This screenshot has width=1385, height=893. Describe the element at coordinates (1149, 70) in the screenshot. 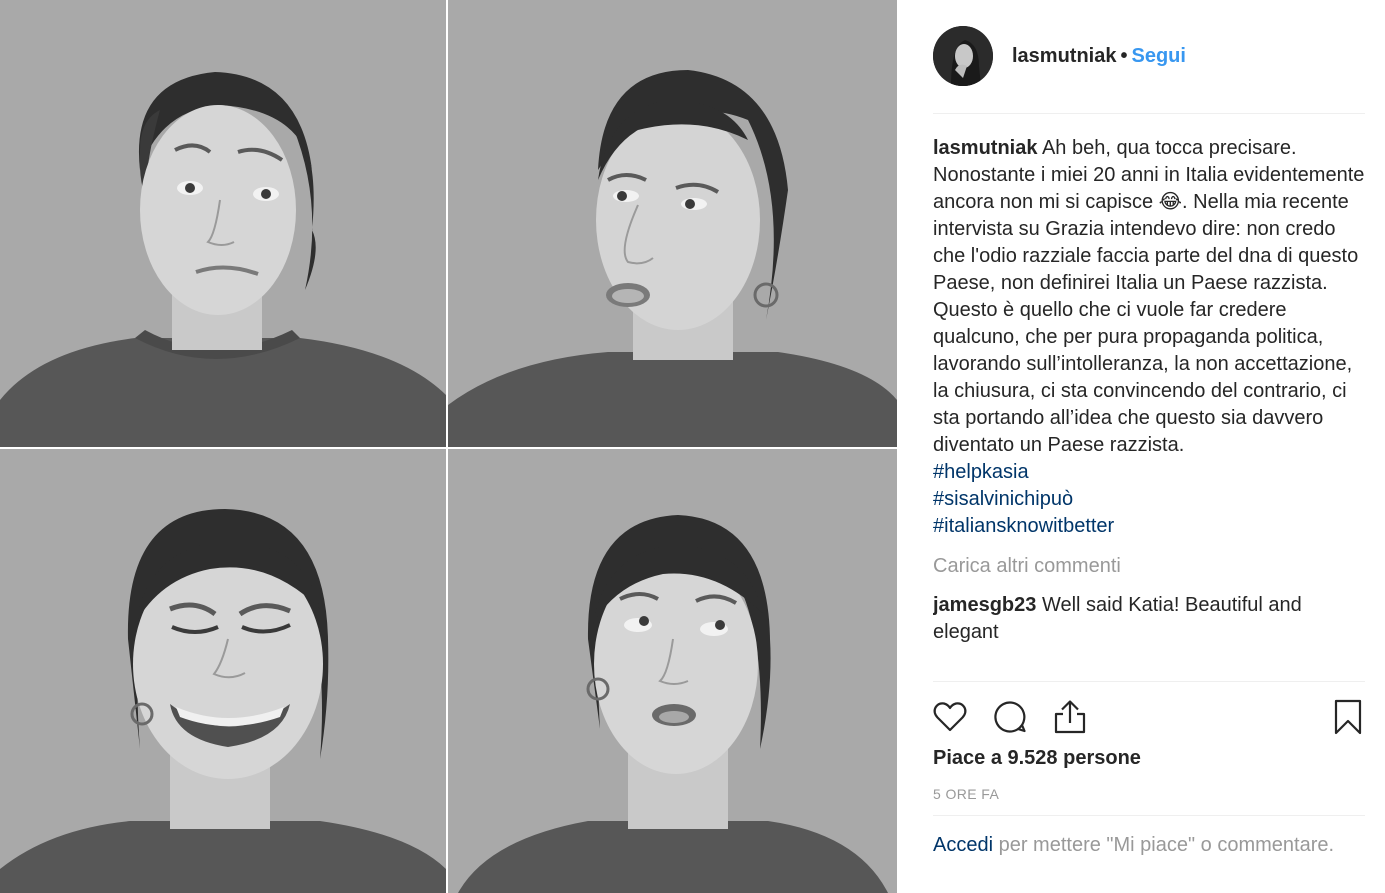

I see `post-header: lasmutniak • Segui` at that location.